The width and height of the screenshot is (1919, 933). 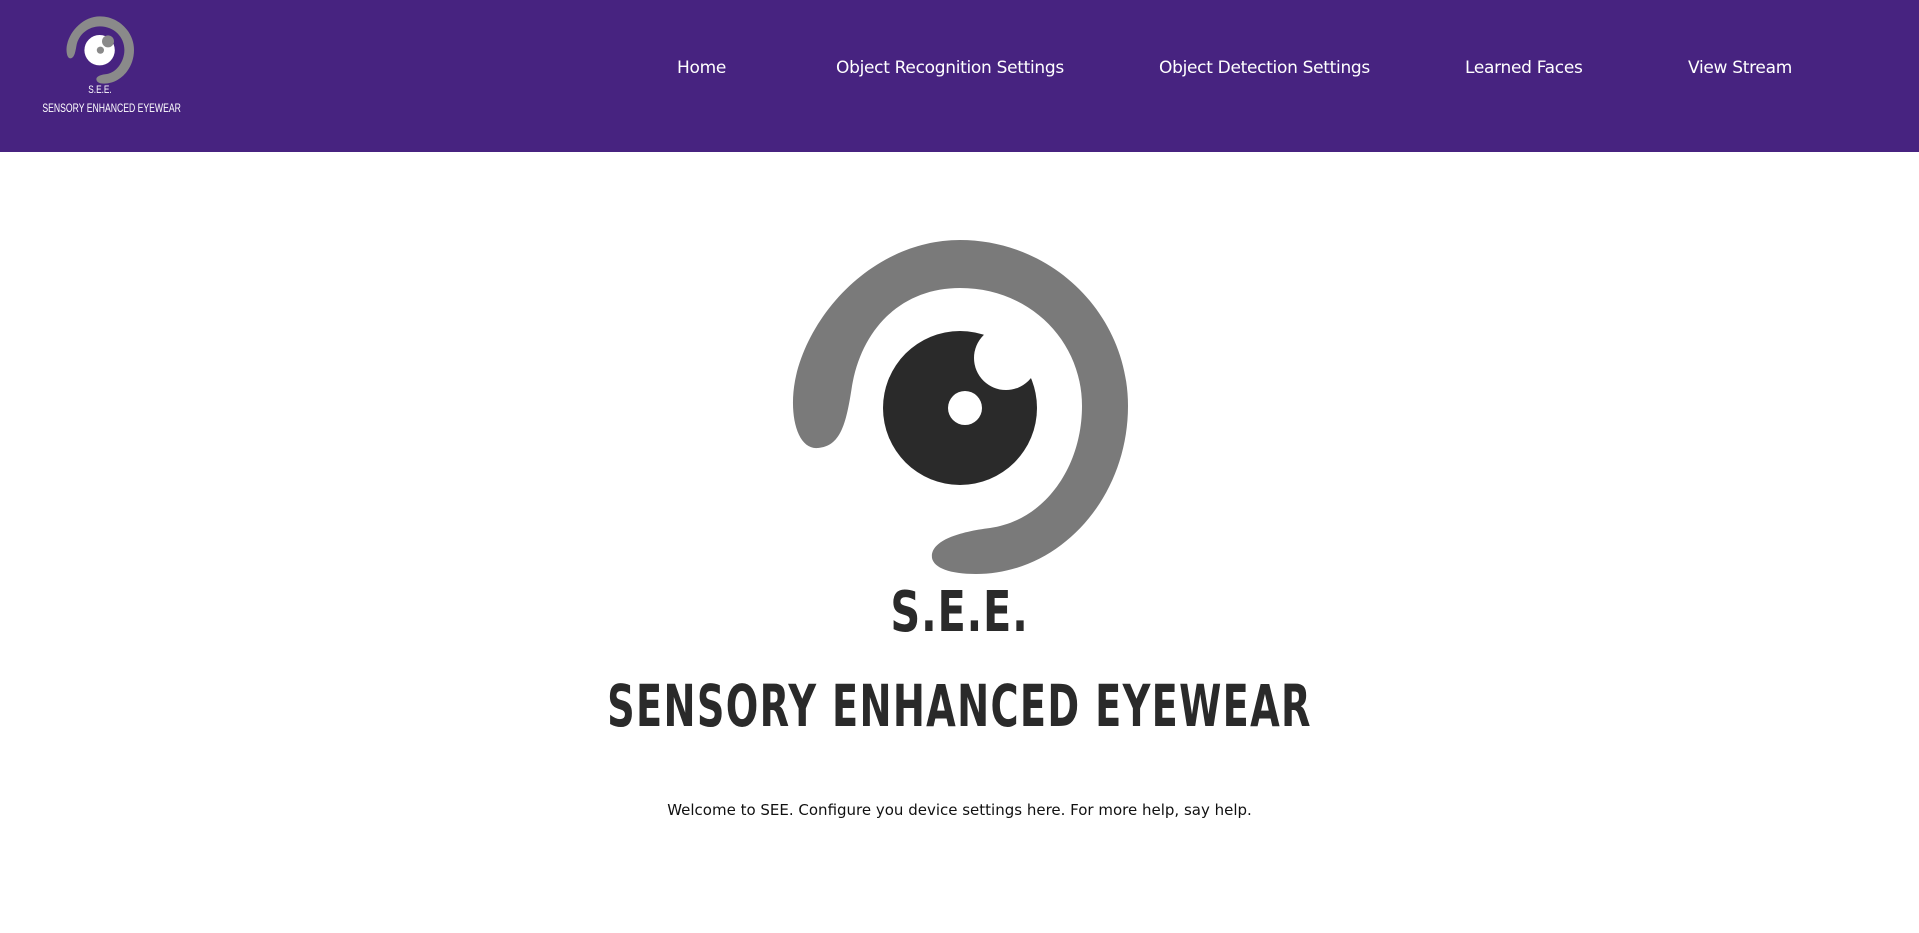 What do you see at coordinates (1524, 68) in the screenshot?
I see `nav-link-learned-faces: Learned Faces` at bounding box center [1524, 68].